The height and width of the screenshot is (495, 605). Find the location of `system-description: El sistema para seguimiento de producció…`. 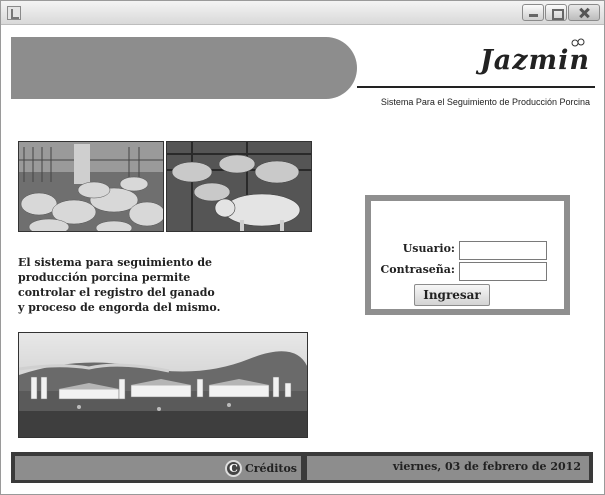

system-description: El sistema para seguimiento de producció… is located at coordinates (119, 285).